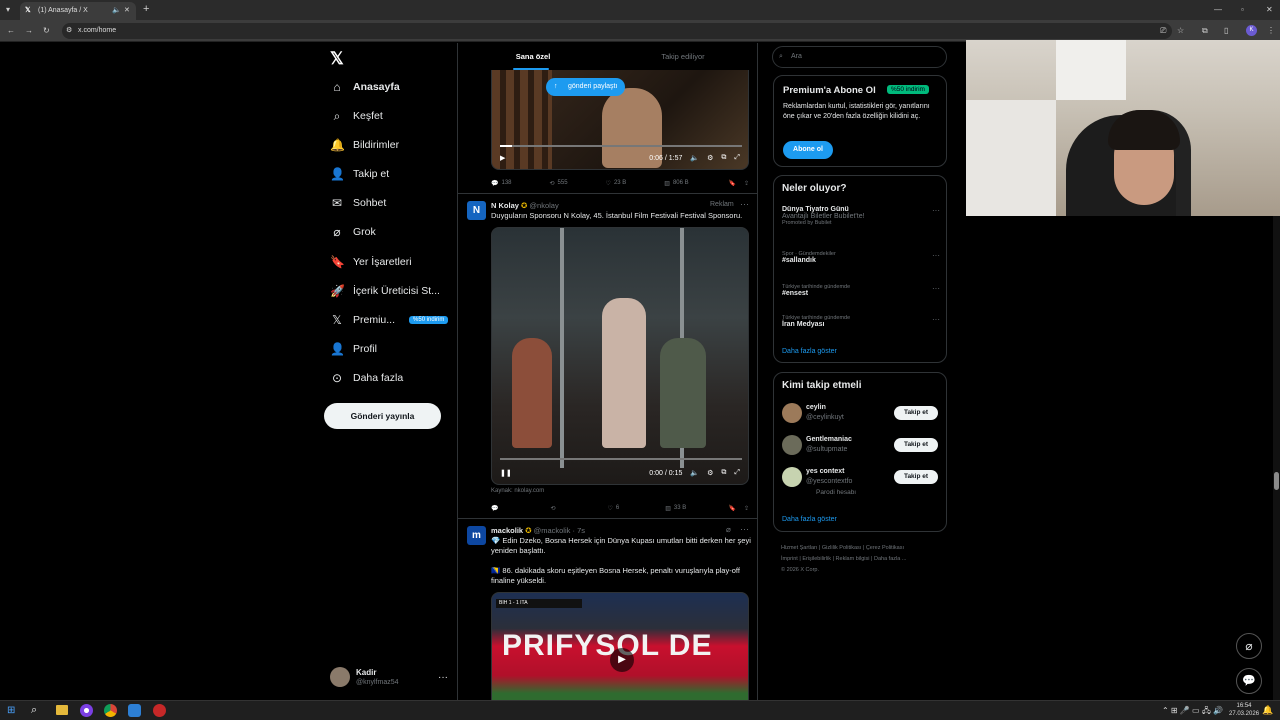 The image size is (1280, 720). Describe the element at coordinates (476, 210) in the screenshot. I see `nkolay-avatar: N` at that location.